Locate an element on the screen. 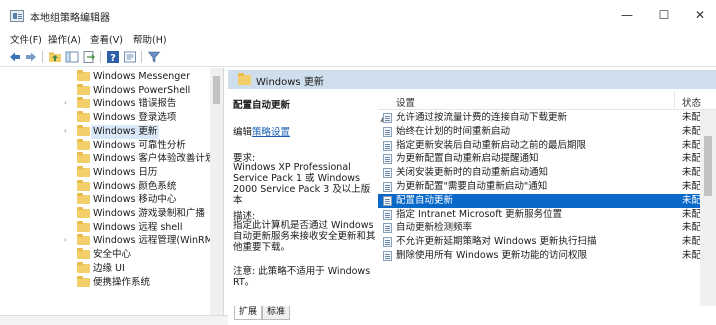  tree-item: › Windows 远程管理(WinRM) is located at coordinates (143, 241).